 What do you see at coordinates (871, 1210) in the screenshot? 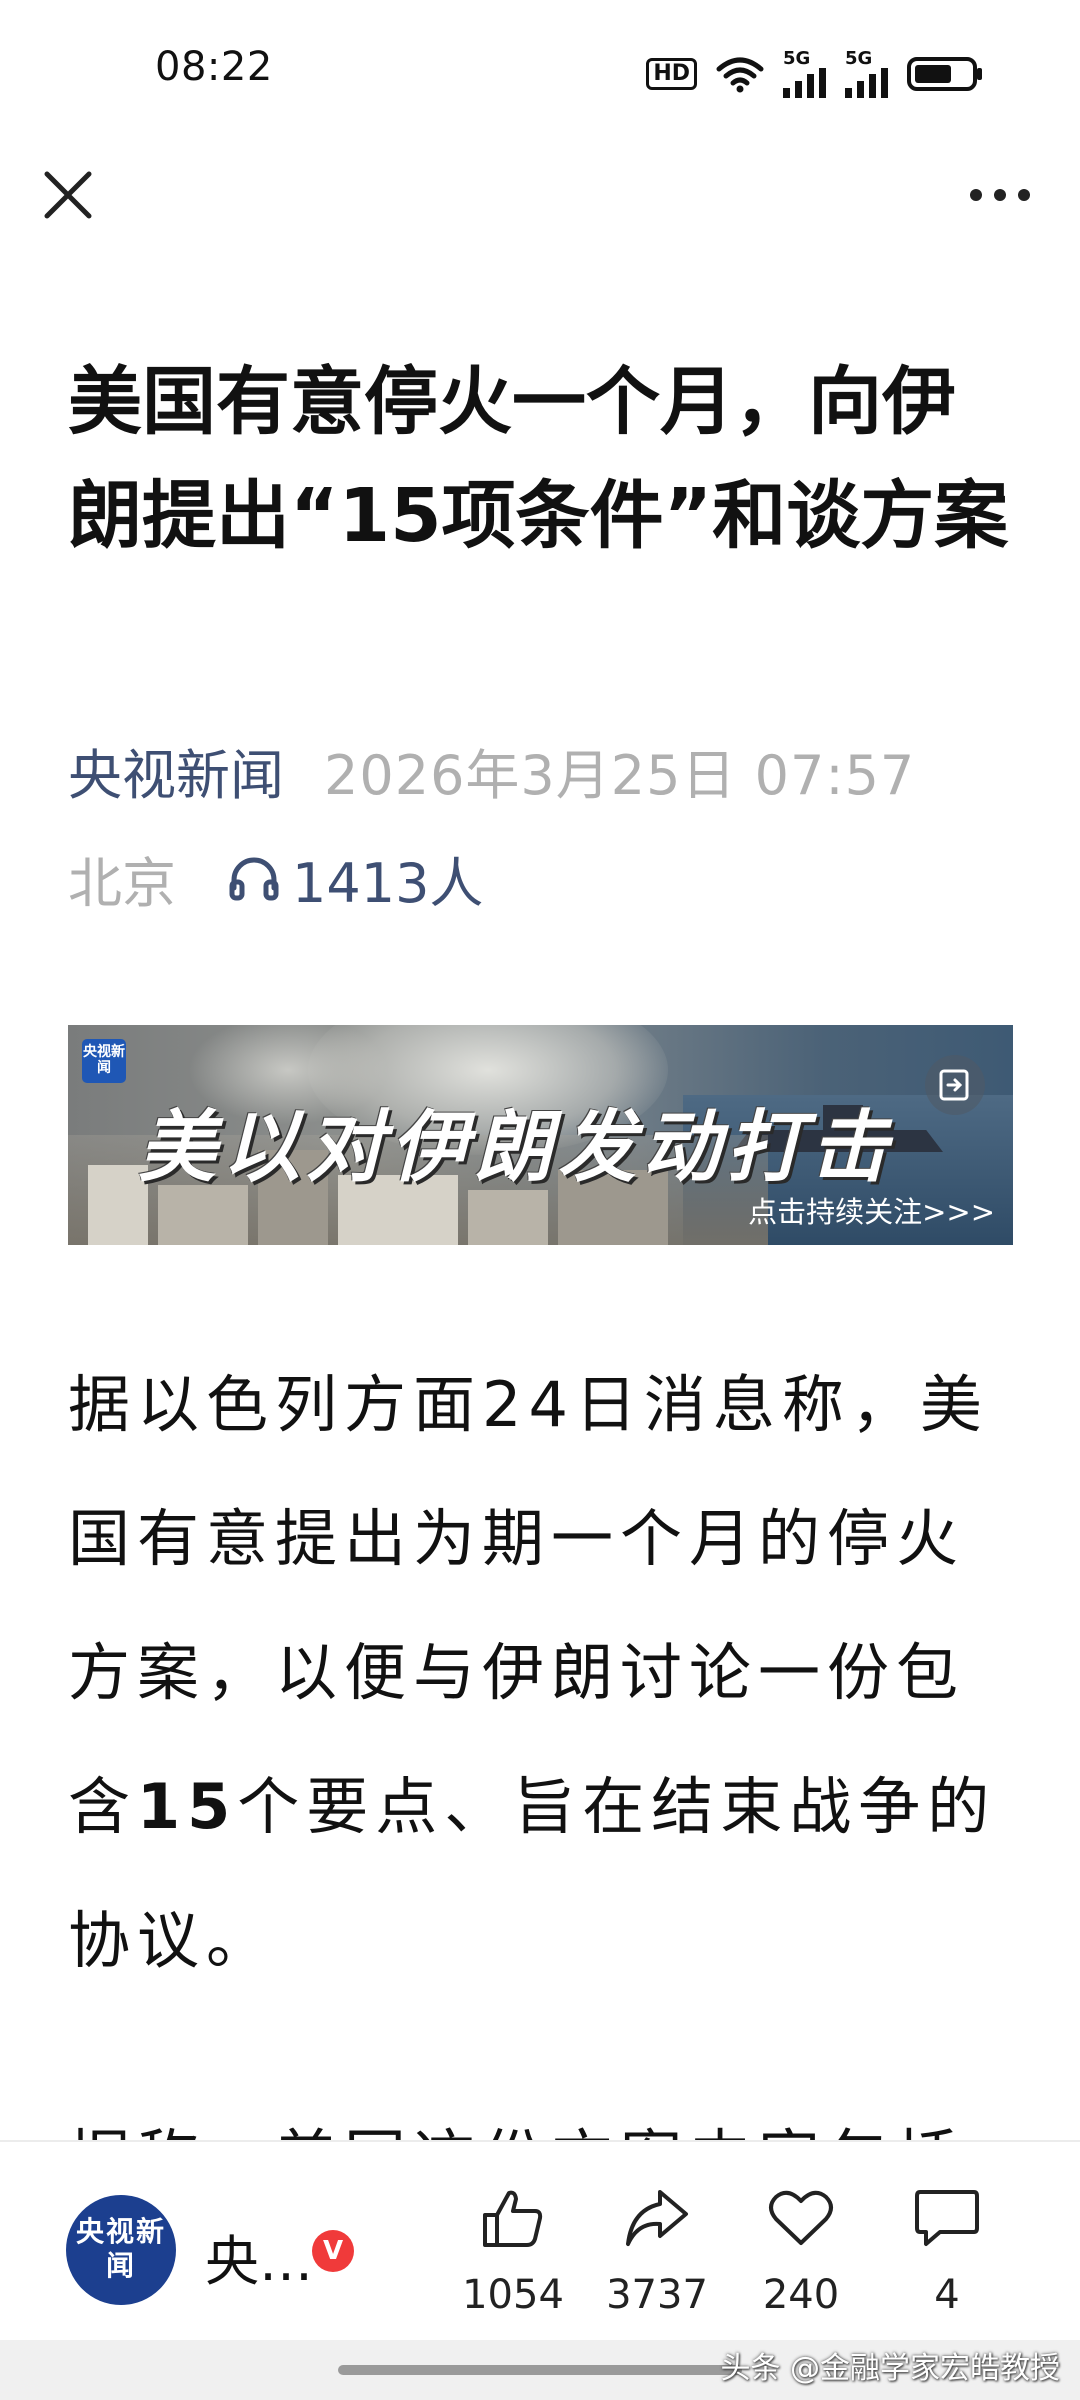
I see `banner-follow-link: 点击持续关注>>>` at bounding box center [871, 1210].